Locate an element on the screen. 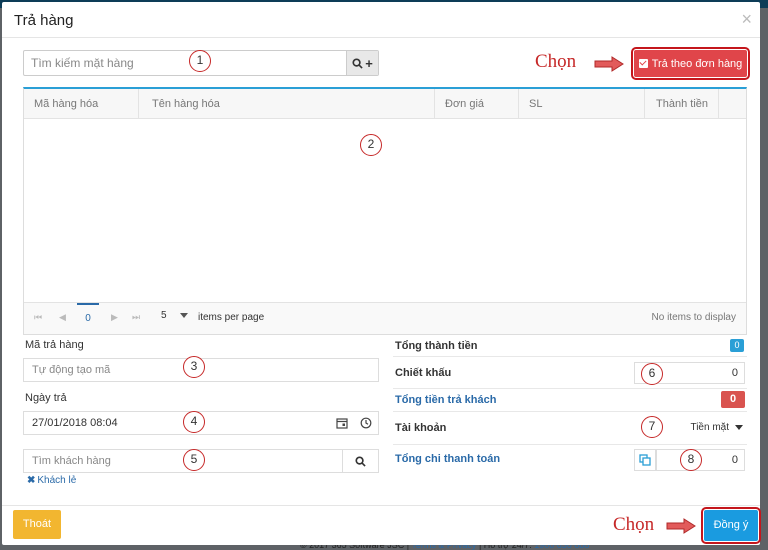  total-badge: 0 is located at coordinates (737, 345).